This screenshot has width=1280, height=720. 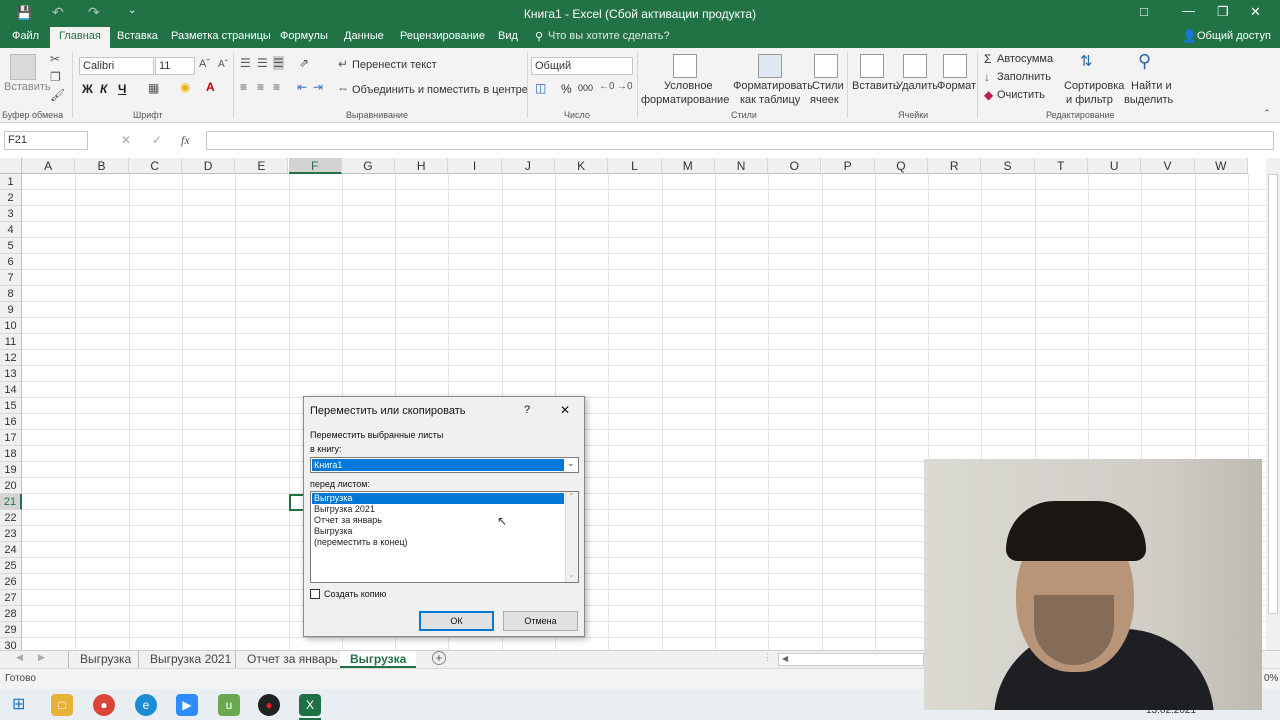 I want to click on column-header-h: H, so click(x=422, y=166).